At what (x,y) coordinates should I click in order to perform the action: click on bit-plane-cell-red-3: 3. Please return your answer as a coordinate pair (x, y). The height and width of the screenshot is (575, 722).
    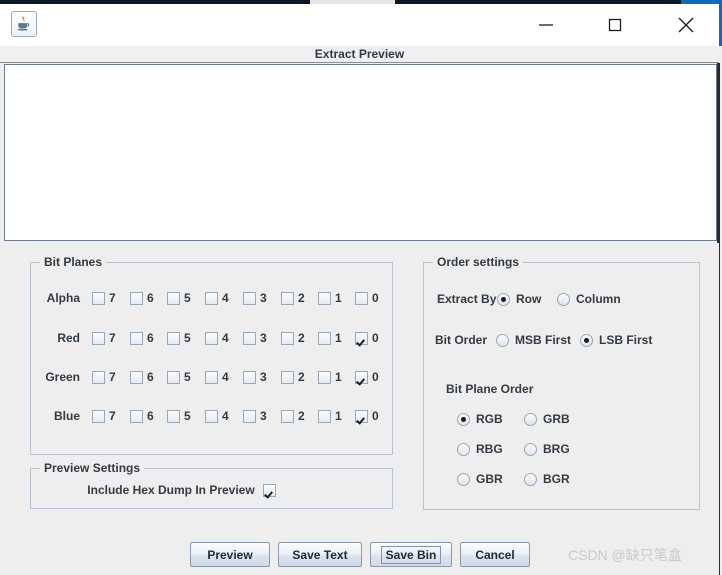
    Looking at the image, I should click on (255, 338).